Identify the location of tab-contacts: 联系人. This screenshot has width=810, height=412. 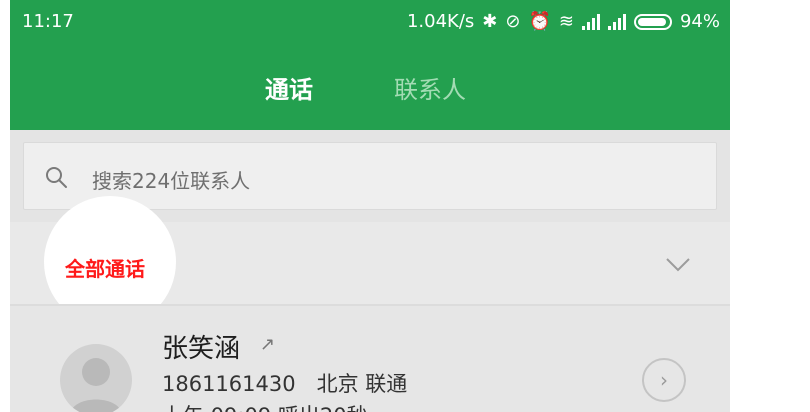
(430, 87).